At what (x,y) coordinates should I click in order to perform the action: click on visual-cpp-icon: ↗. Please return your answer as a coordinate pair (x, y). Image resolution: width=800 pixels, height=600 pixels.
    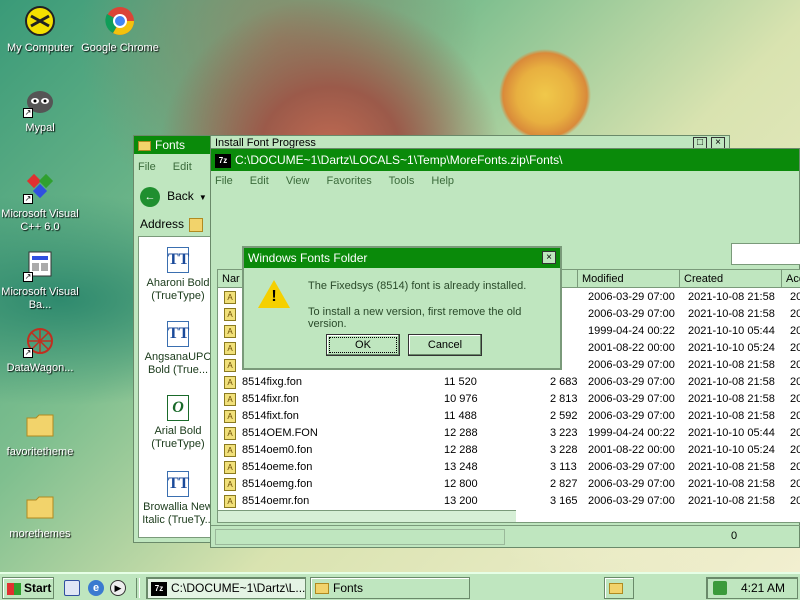
    Looking at the image, I should click on (40, 187).